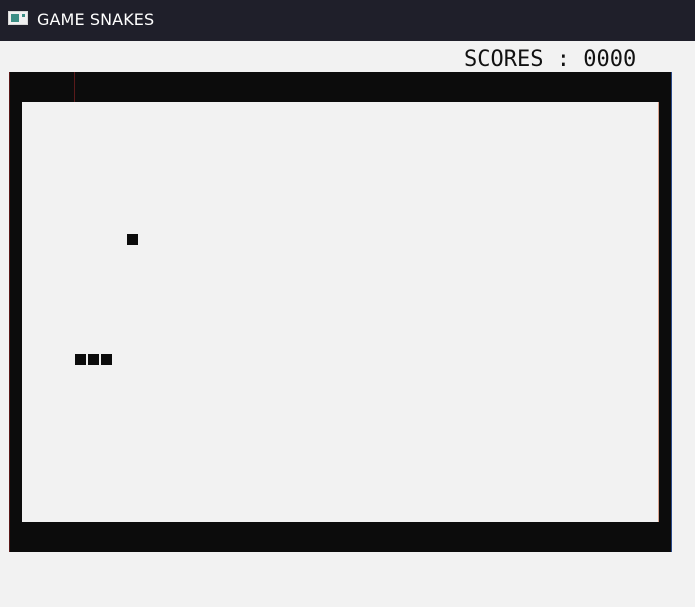 The image size is (695, 607). Describe the element at coordinates (80, 359) in the screenshot. I see `snake-segment-tail` at that location.